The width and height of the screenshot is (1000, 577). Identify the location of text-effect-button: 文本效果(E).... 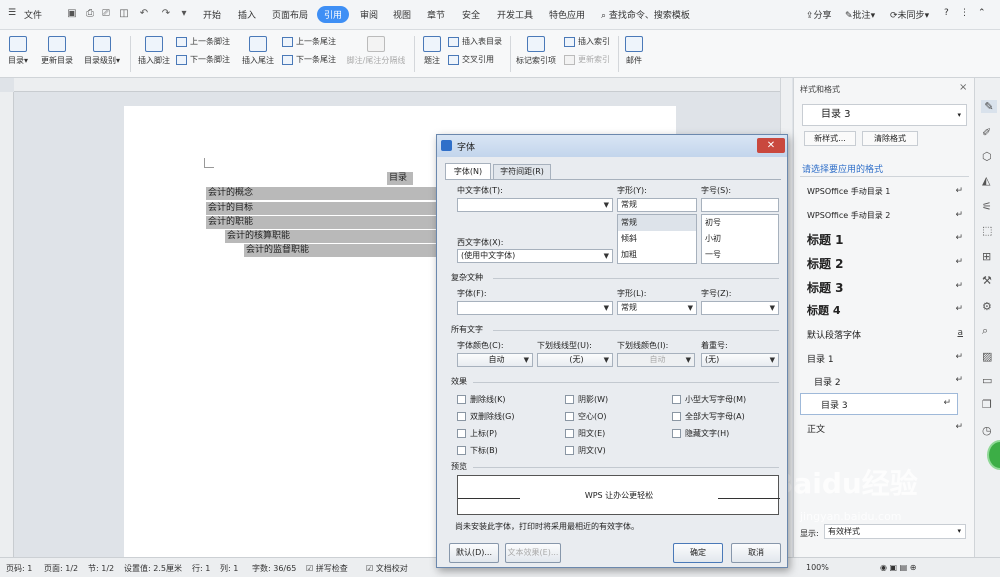
(533, 553).